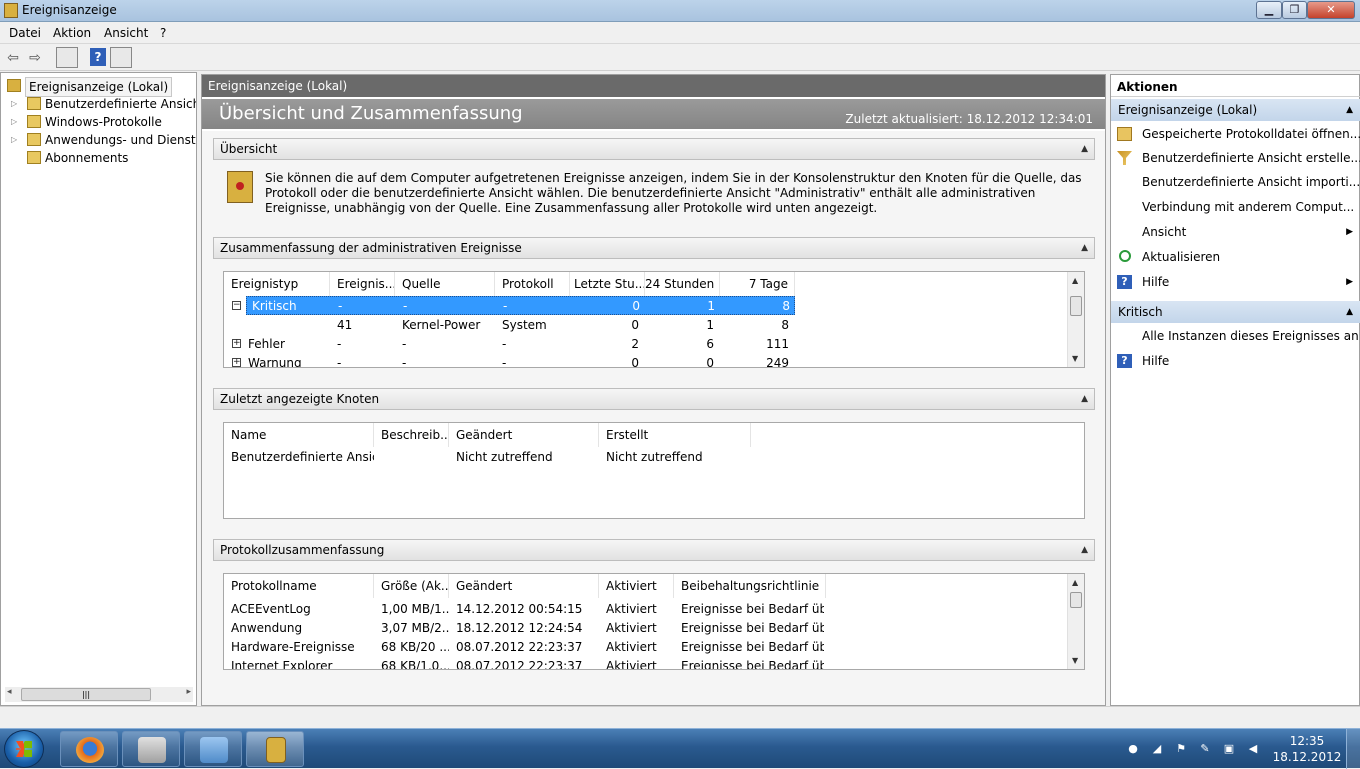 The width and height of the screenshot is (1360, 769). What do you see at coordinates (240, 187) in the screenshot?
I see `event-log-icon` at bounding box center [240, 187].